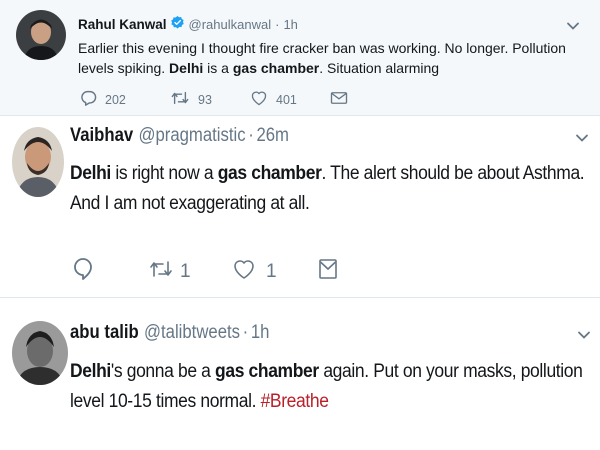 This screenshot has width=600, height=450. I want to click on like-count: 401, so click(286, 99).